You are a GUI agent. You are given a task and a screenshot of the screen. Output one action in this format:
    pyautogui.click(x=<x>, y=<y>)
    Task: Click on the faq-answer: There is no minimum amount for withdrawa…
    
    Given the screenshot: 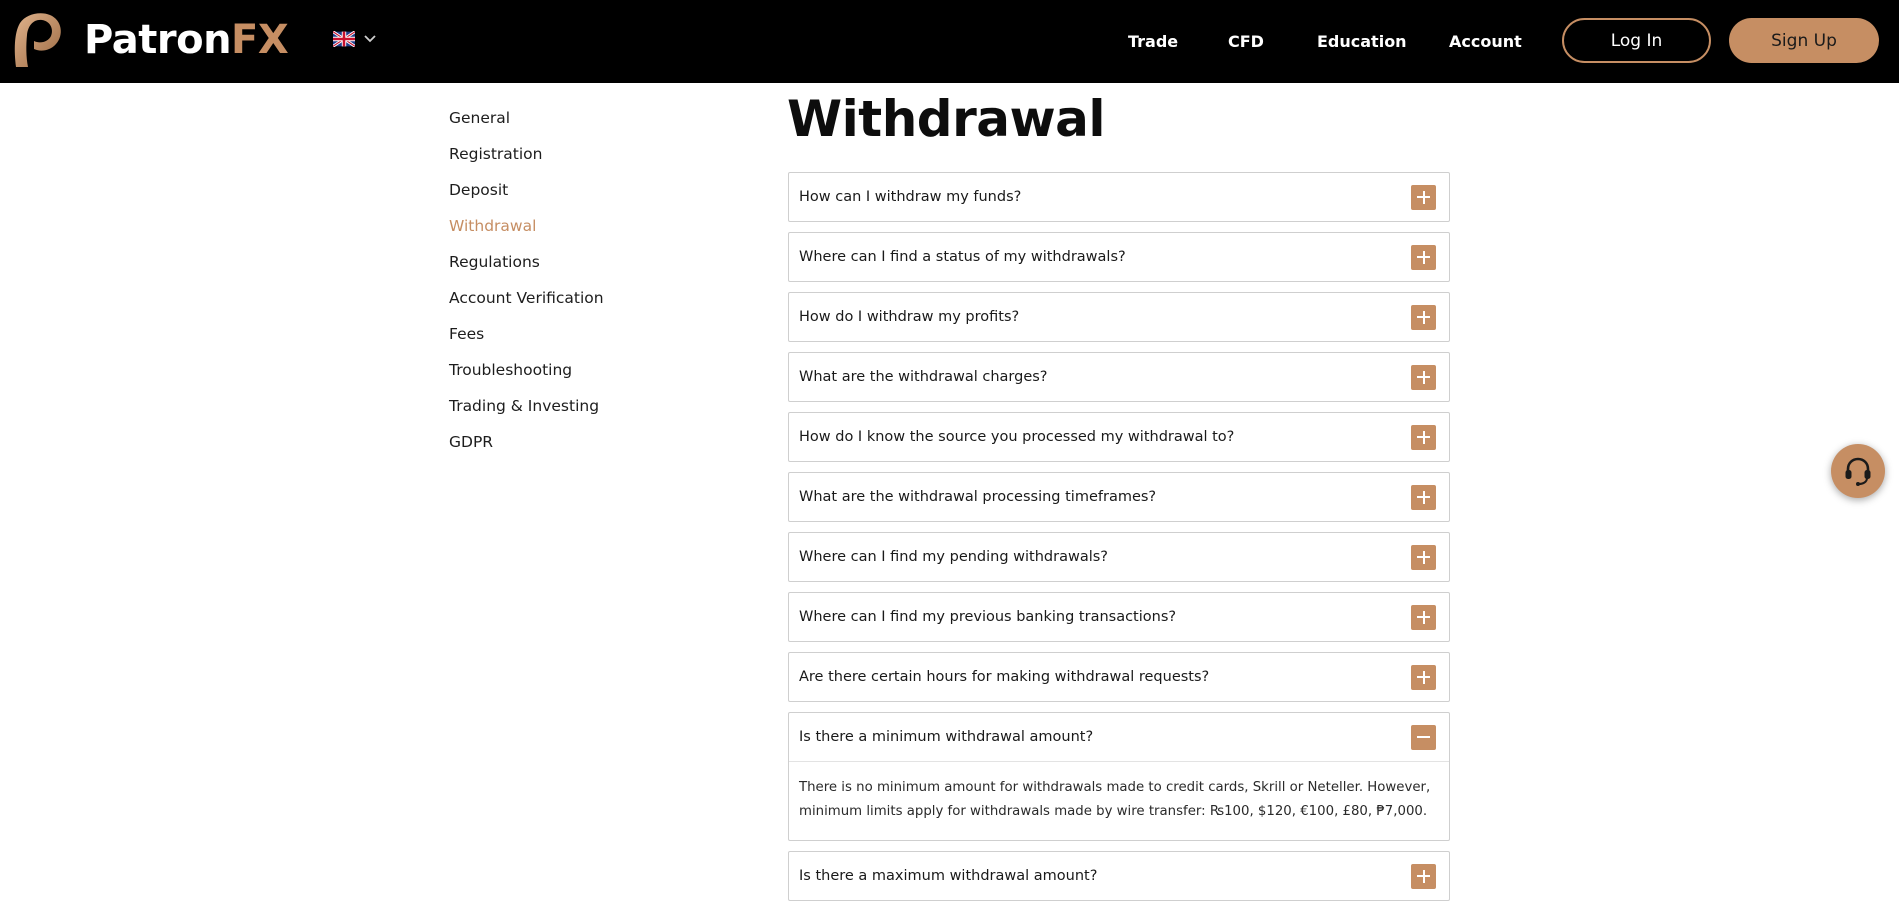 What is the action you would take?
    pyautogui.click(x=1119, y=800)
    